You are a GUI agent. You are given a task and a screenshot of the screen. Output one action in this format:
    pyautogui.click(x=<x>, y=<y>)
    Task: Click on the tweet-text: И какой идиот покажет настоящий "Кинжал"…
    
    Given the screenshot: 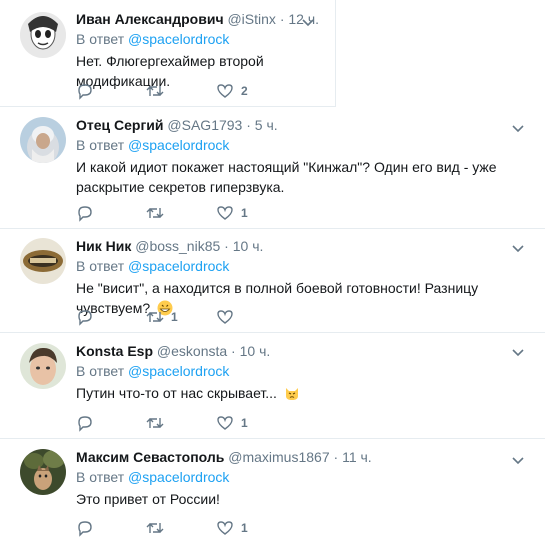 What is the action you would take?
    pyautogui.click(x=286, y=177)
    